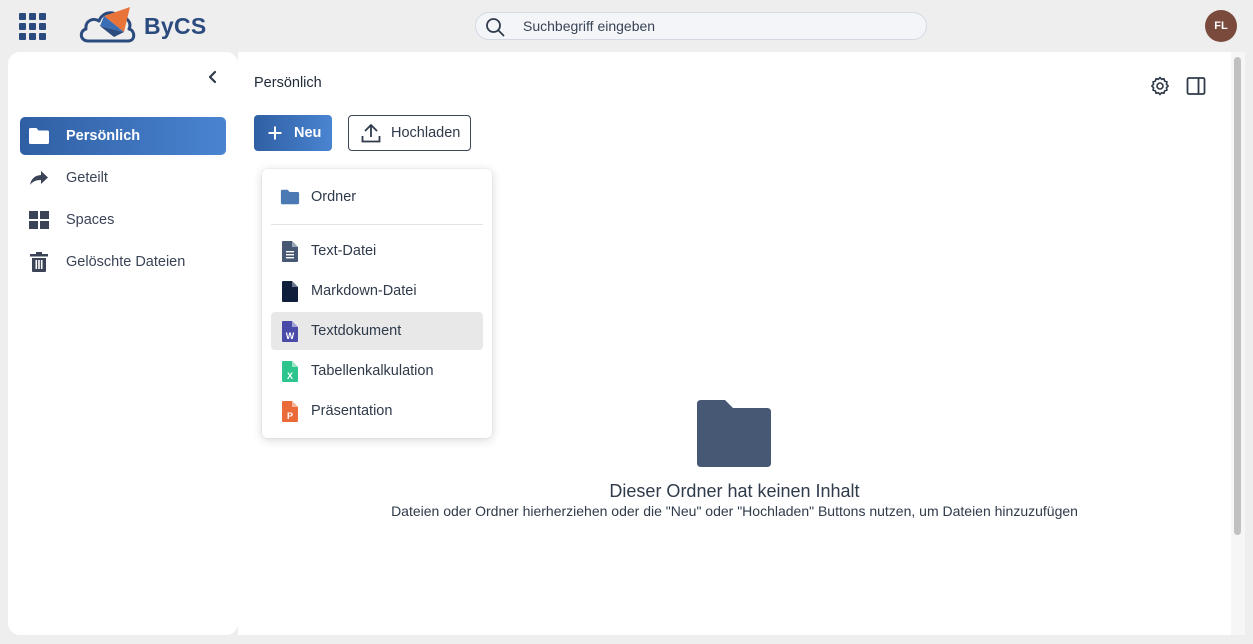  What do you see at coordinates (87, 178) in the screenshot?
I see `sidebar-item-label: Geteilt` at bounding box center [87, 178].